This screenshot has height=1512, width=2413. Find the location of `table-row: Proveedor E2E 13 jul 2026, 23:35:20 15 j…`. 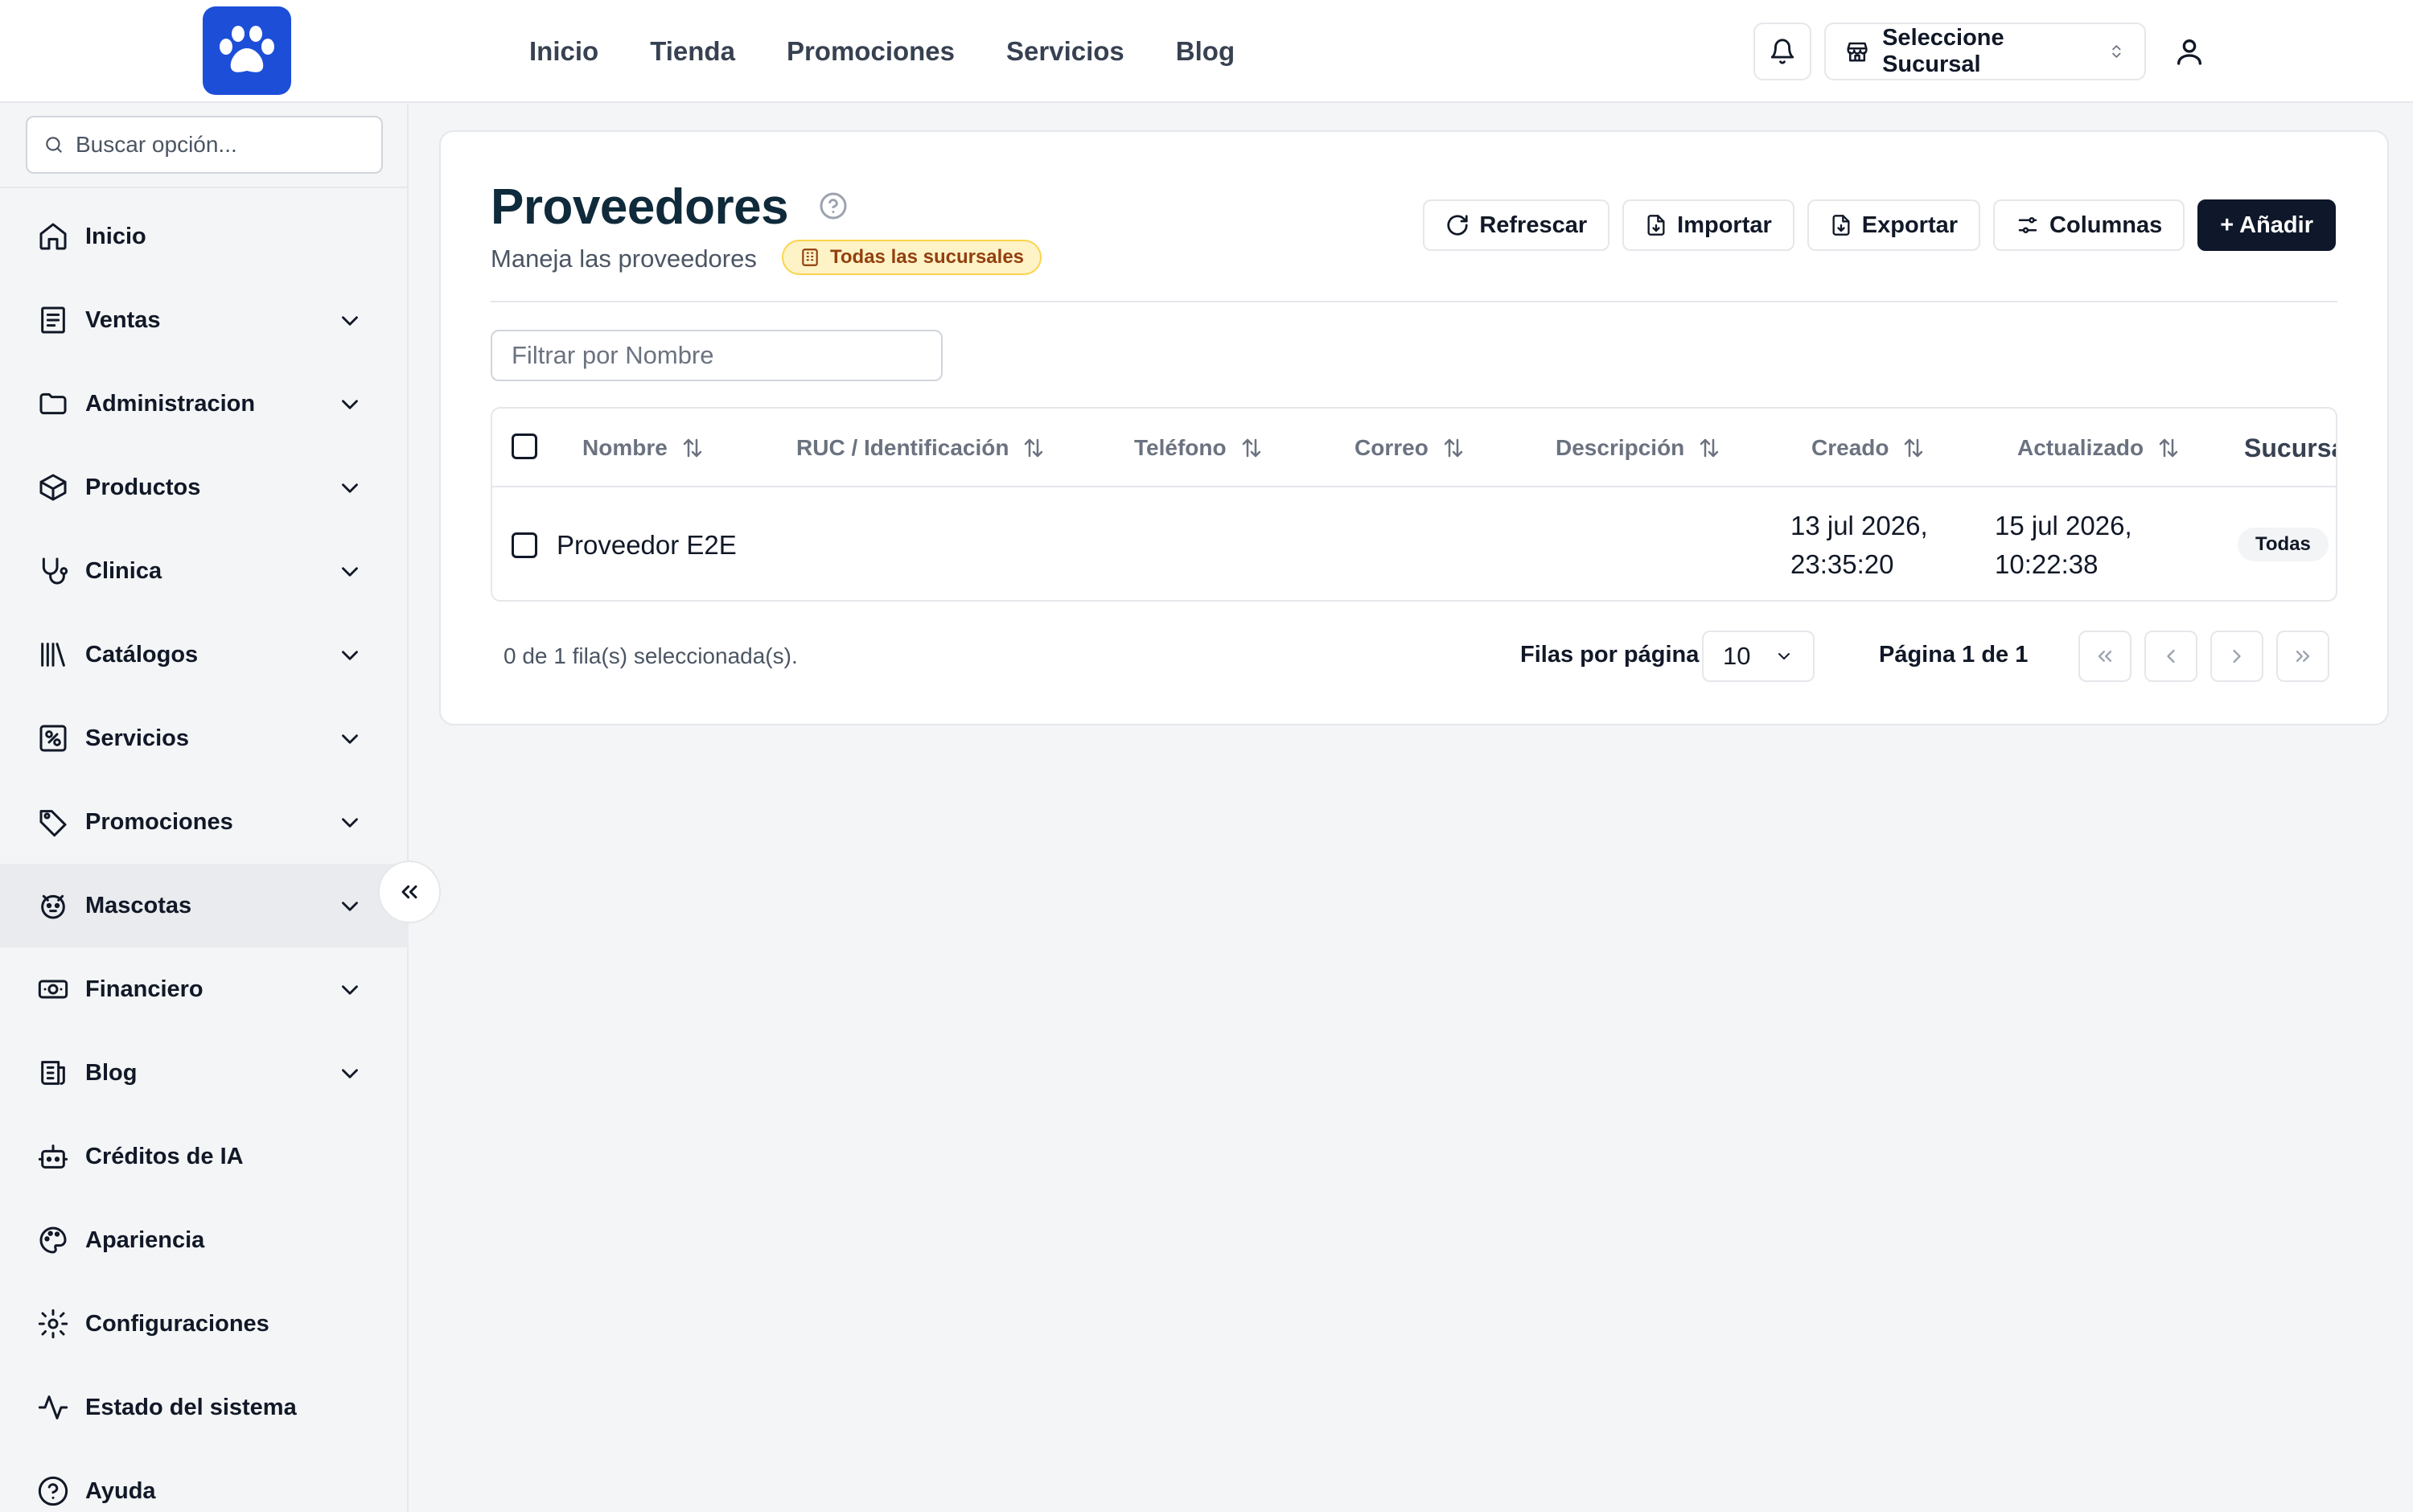

table-row: Proveedor E2E 13 jul 2026, 23:35:20 15 j… is located at coordinates (1414, 543).